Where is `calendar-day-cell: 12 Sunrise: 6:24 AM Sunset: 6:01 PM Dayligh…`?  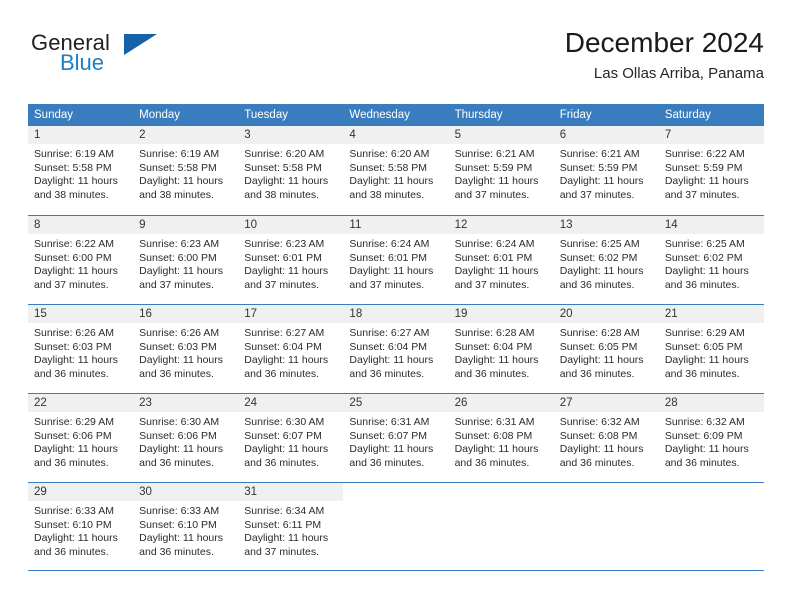
calendar-day-cell: 12 Sunrise: 6:24 AM Sunset: 6:01 PM Dayligh… is located at coordinates (501, 260).